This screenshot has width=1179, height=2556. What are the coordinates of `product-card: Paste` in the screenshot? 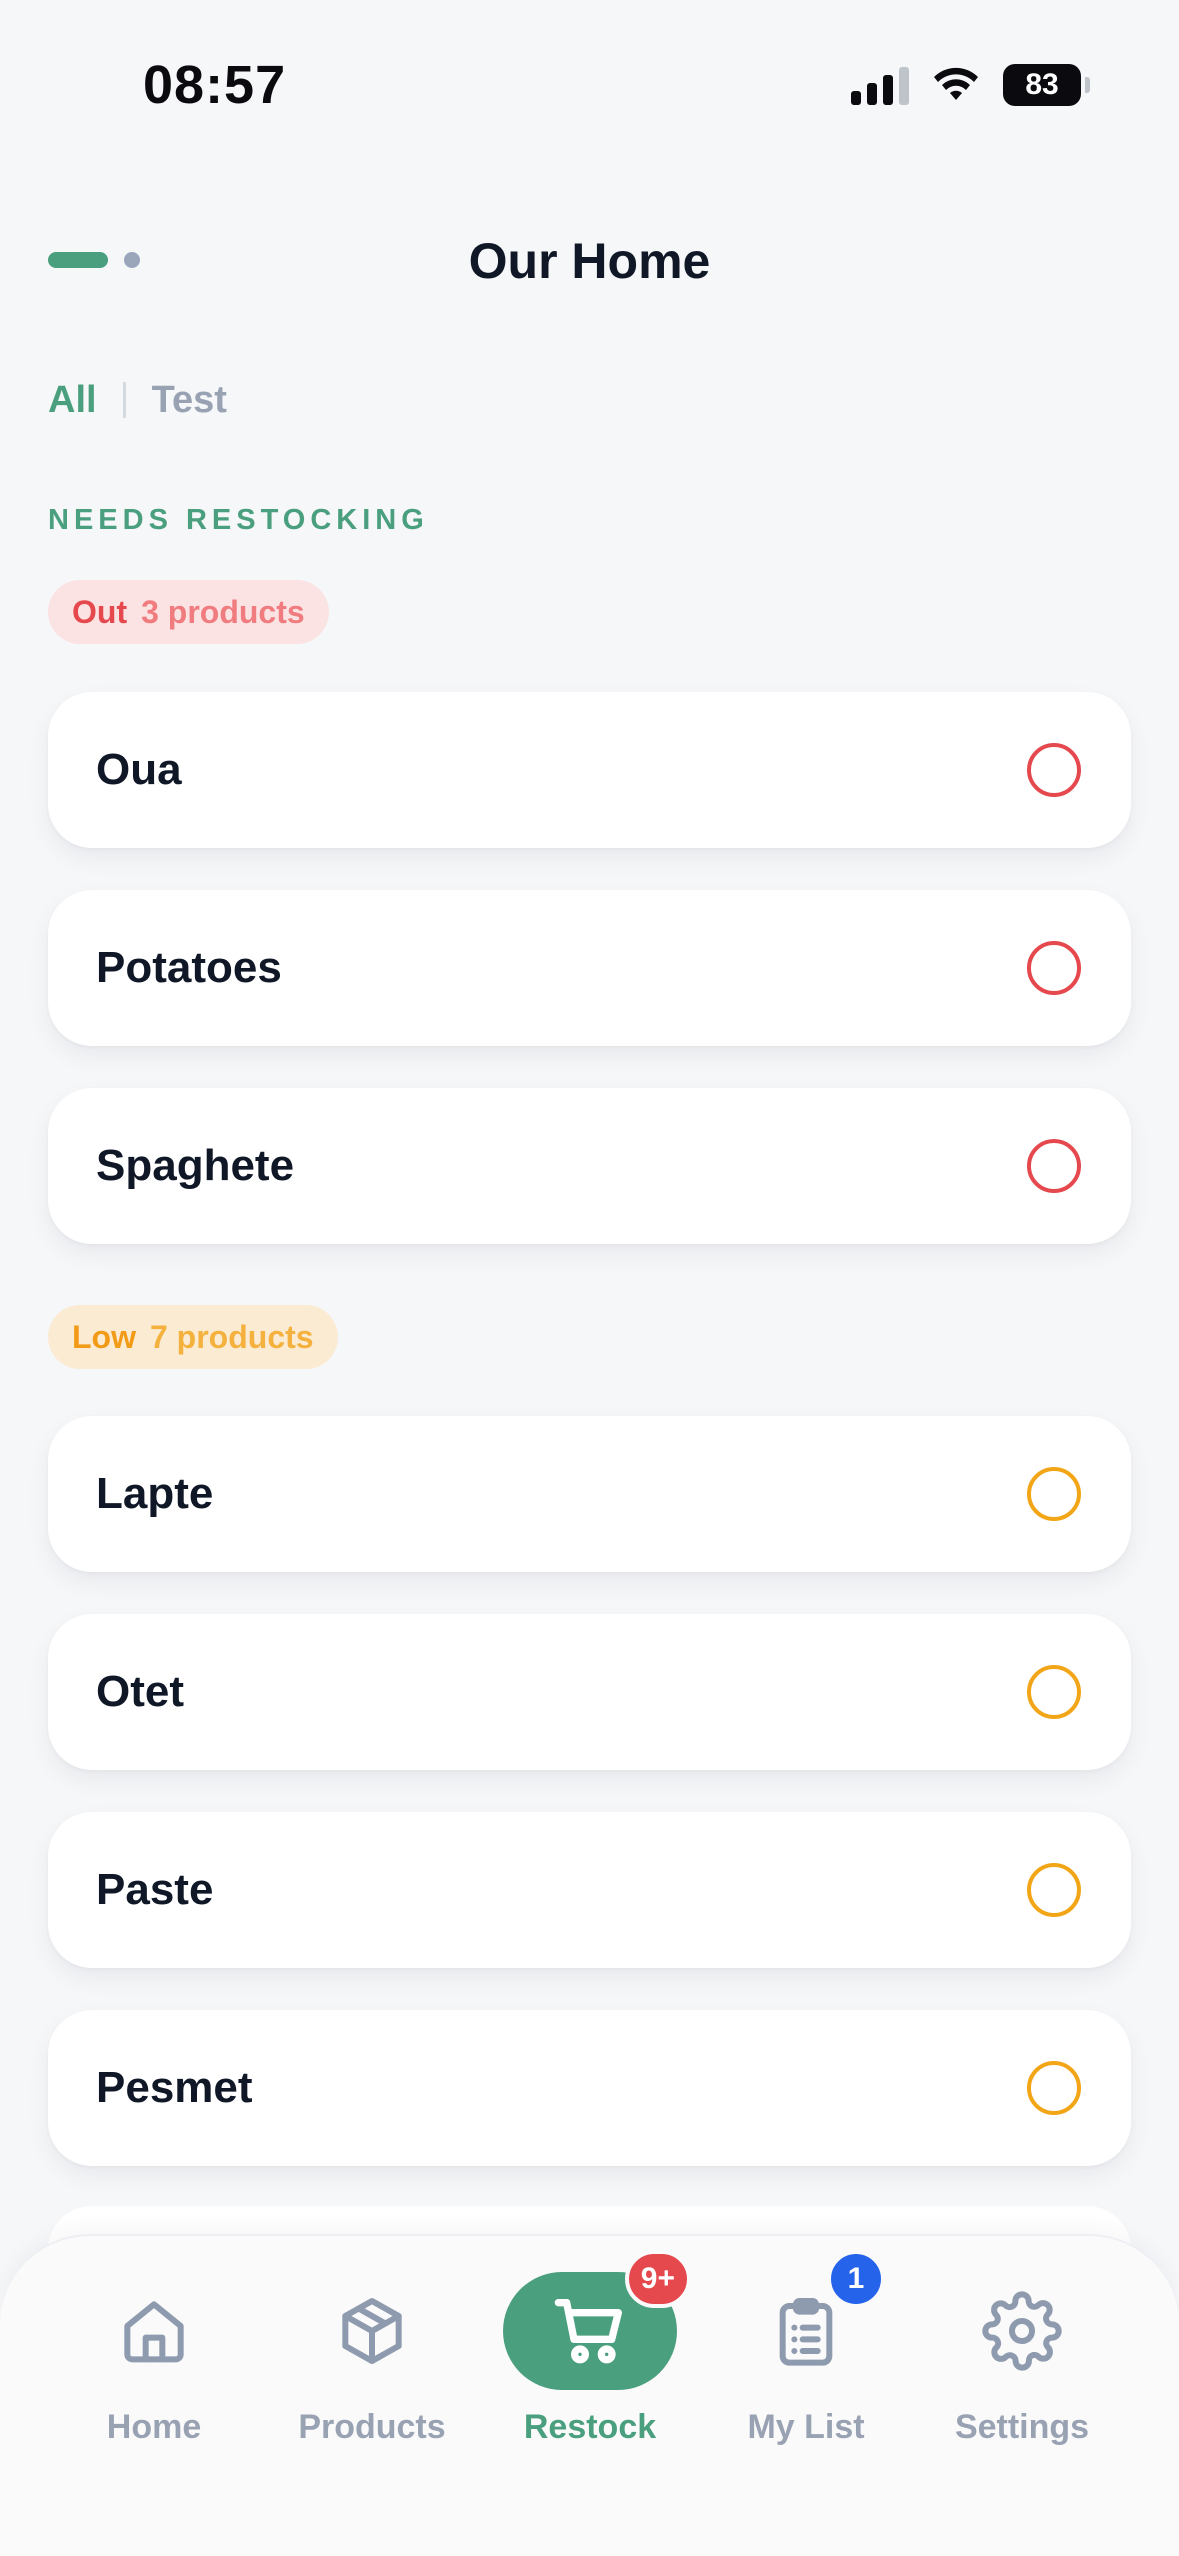 It's located at (589, 1890).